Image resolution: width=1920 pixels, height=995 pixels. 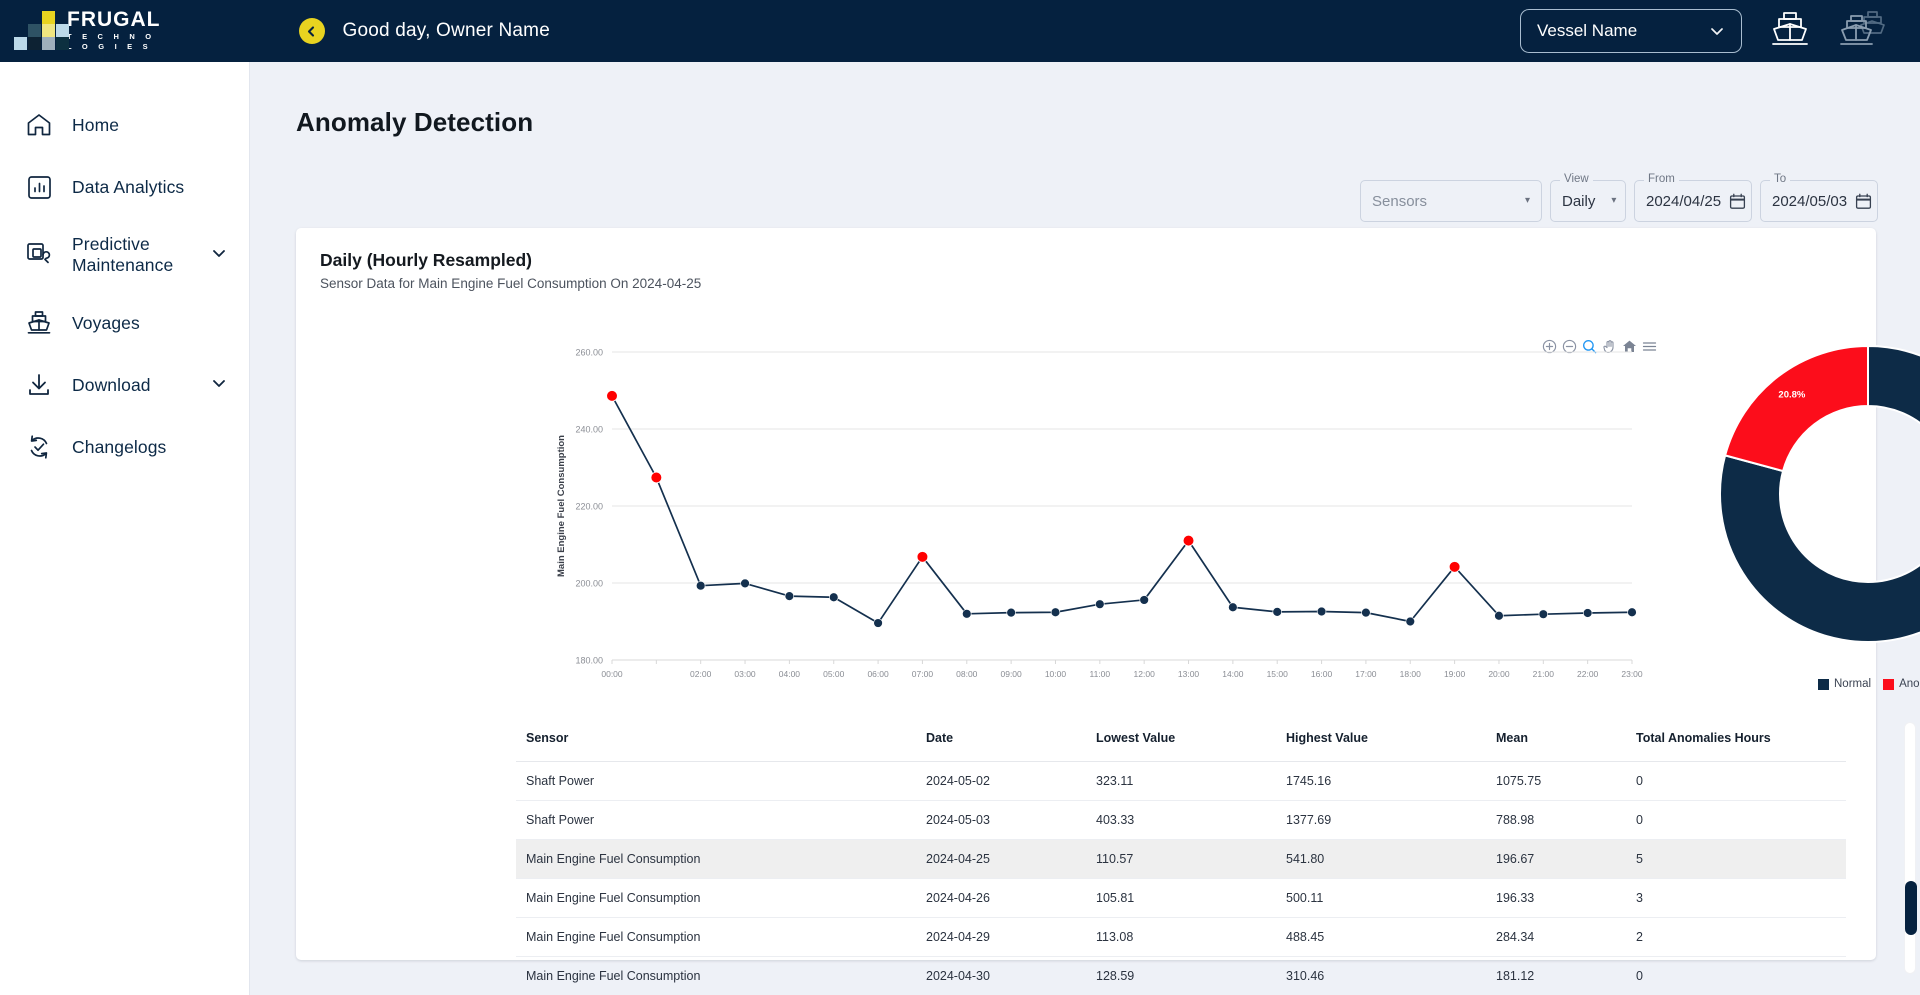 What do you see at coordinates (1909, 684) in the screenshot?
I see `legend-label: Anomalies` at bounding box center [1909, 684].